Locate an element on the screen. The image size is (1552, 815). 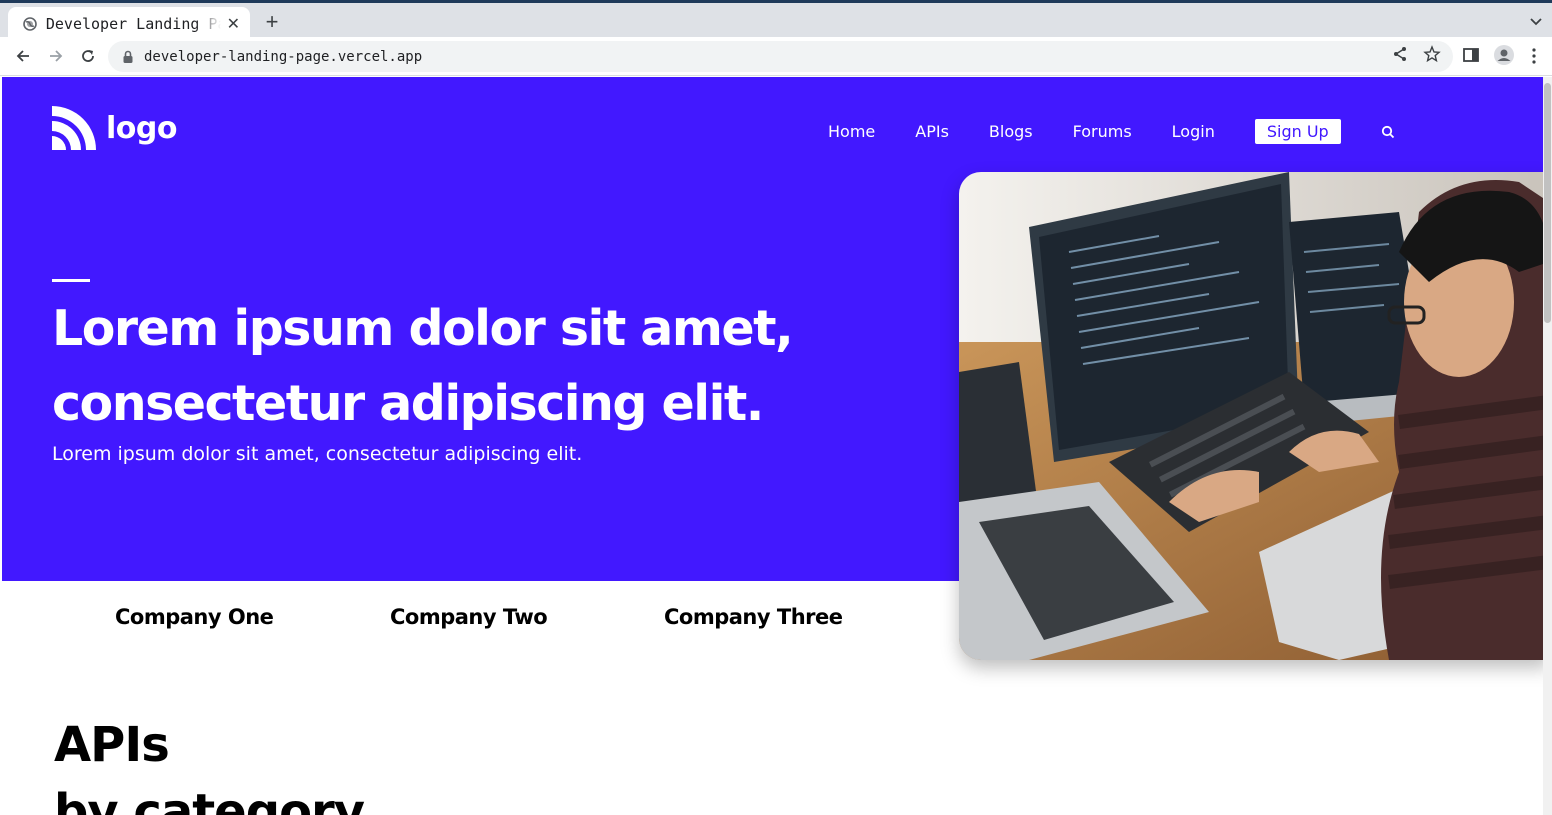
tab-search-chevron-icon is located at coordinates (1536, 21).